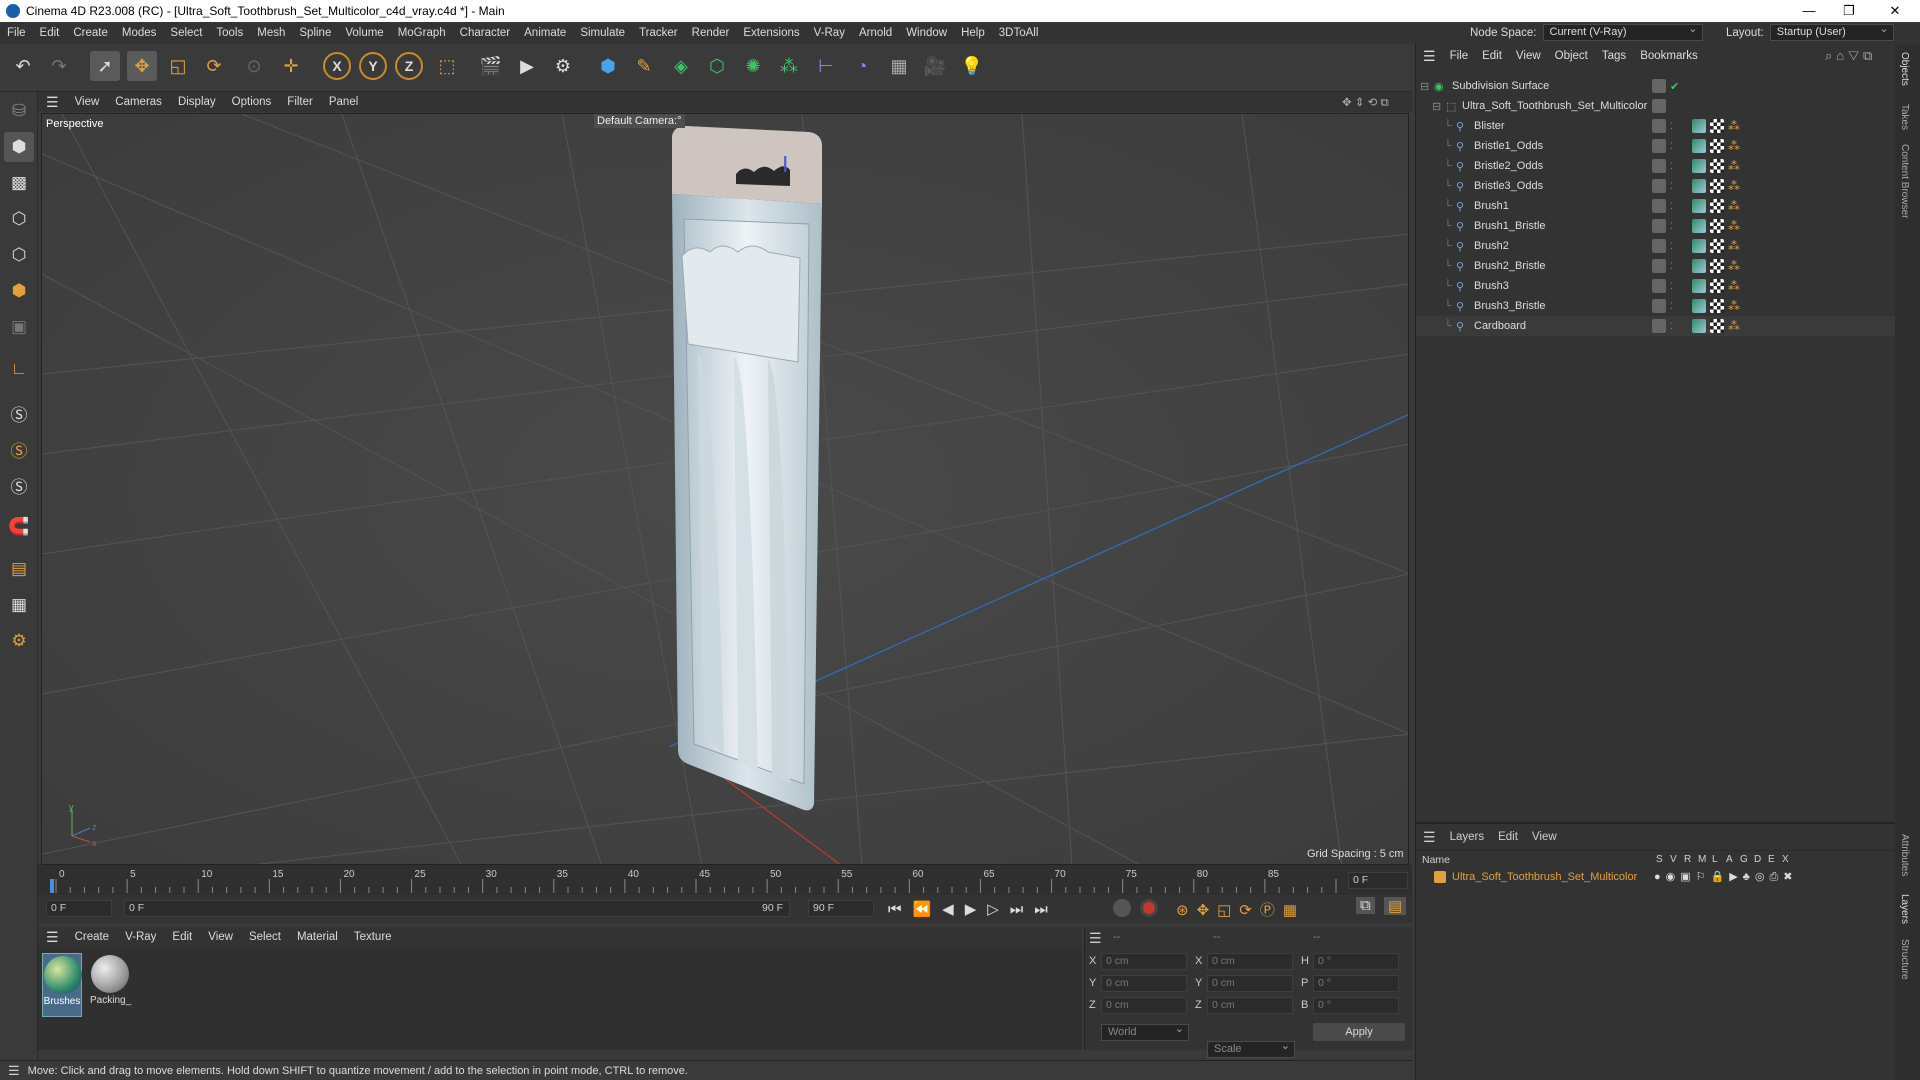 The height and width of the screenshot is (1080, 1920). I want to click on snap-icon: Ⓢ, so click(19, 413).